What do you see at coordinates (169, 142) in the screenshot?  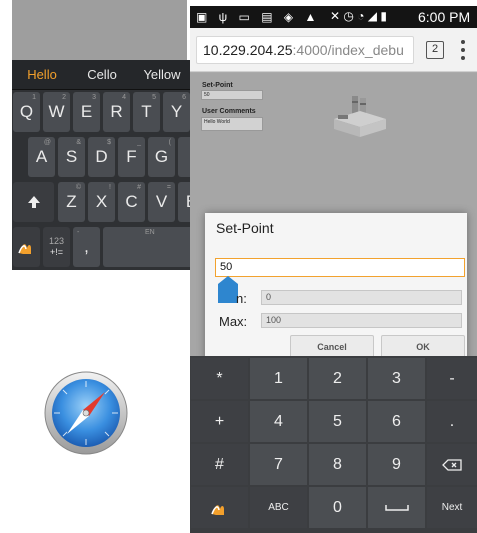 I see `key-hint: (` at bounding box center [169, 142].